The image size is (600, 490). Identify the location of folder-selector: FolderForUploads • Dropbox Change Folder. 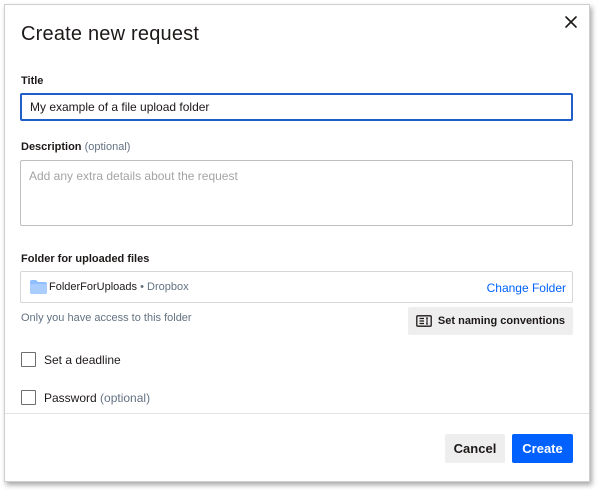
(296, 287).